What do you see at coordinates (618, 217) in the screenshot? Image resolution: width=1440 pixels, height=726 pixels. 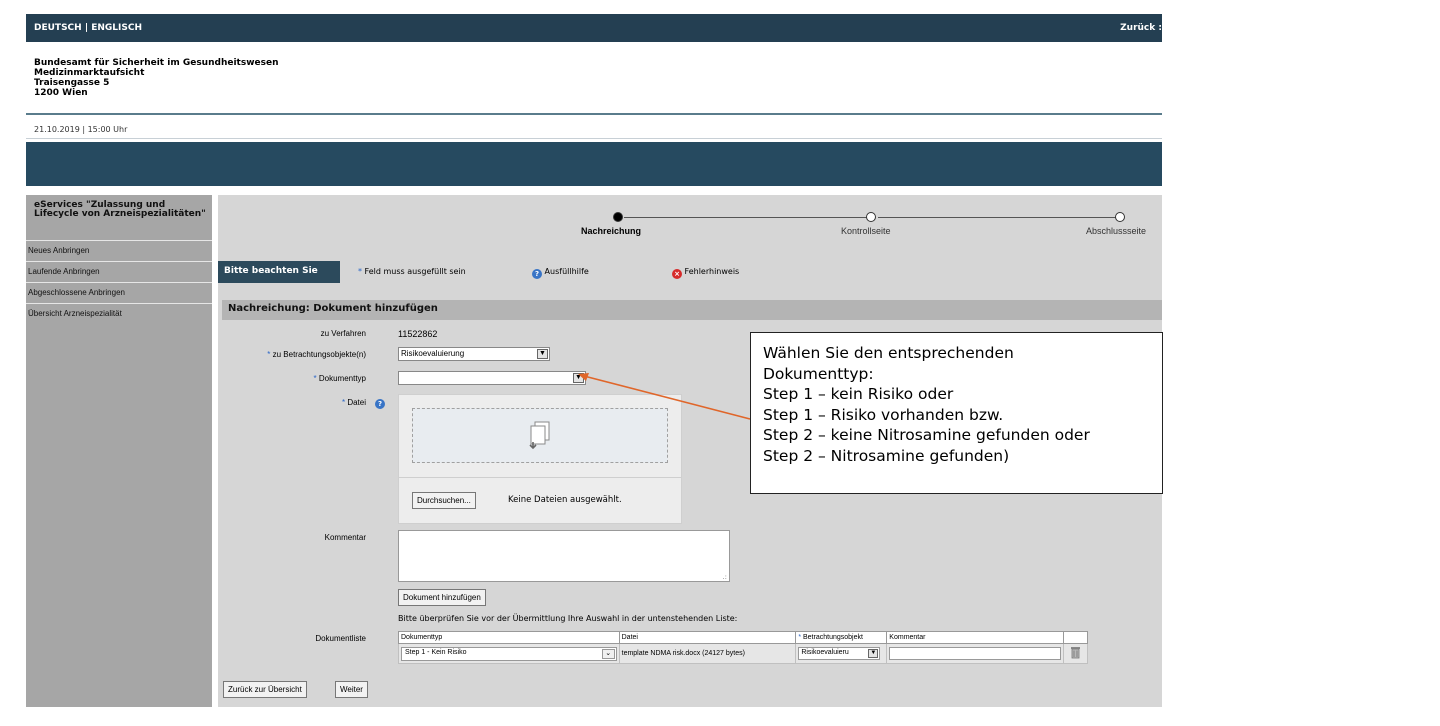 I see `step-dot-active` at bounding box center [618, 217].